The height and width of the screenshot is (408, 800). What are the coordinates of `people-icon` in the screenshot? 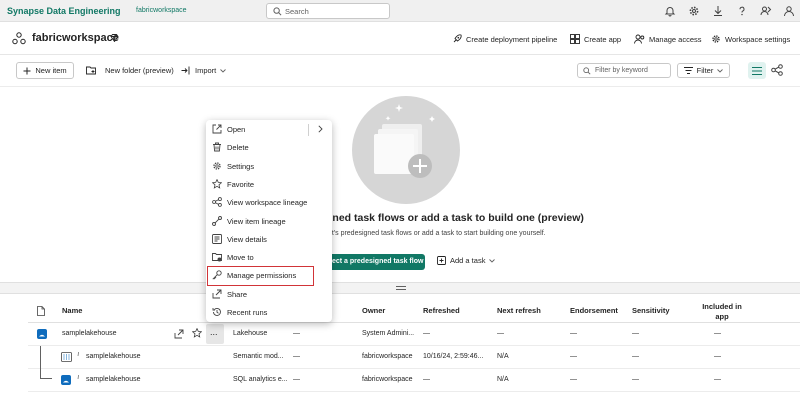 It's located at (639, 39).